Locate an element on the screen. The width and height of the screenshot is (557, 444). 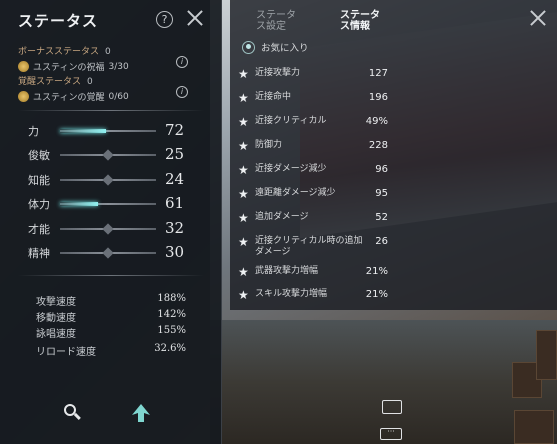
detail-value: 49% is located at coordinates (376, 121).